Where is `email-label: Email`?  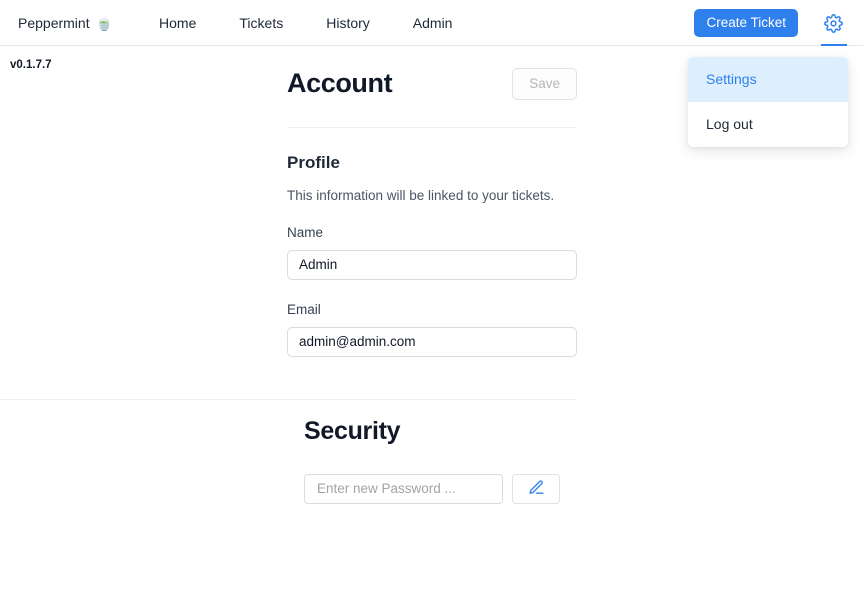 email-label: Email is located at coordinates (304, 309).